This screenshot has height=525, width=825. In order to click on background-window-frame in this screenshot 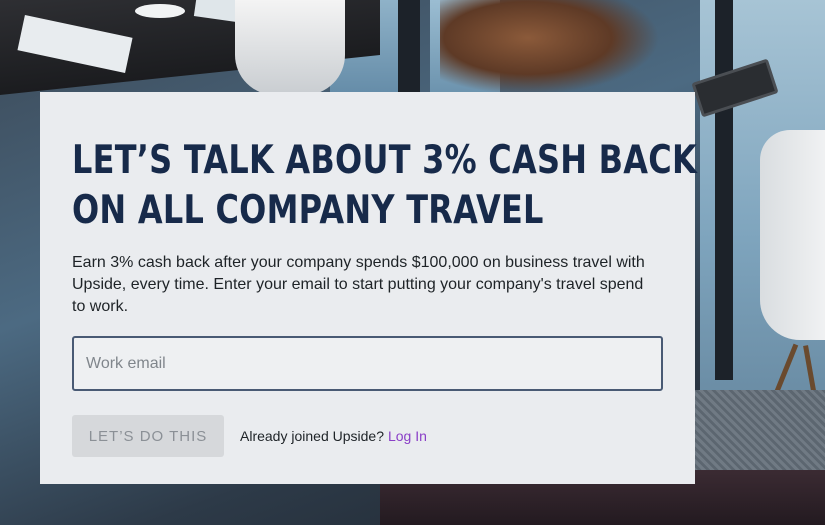, I will do `click(724, 190)`.